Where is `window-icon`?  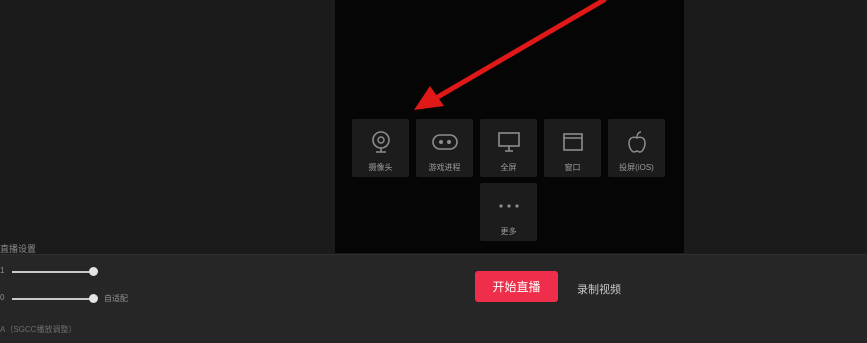 window-icon is located at coordinates (573, 142).